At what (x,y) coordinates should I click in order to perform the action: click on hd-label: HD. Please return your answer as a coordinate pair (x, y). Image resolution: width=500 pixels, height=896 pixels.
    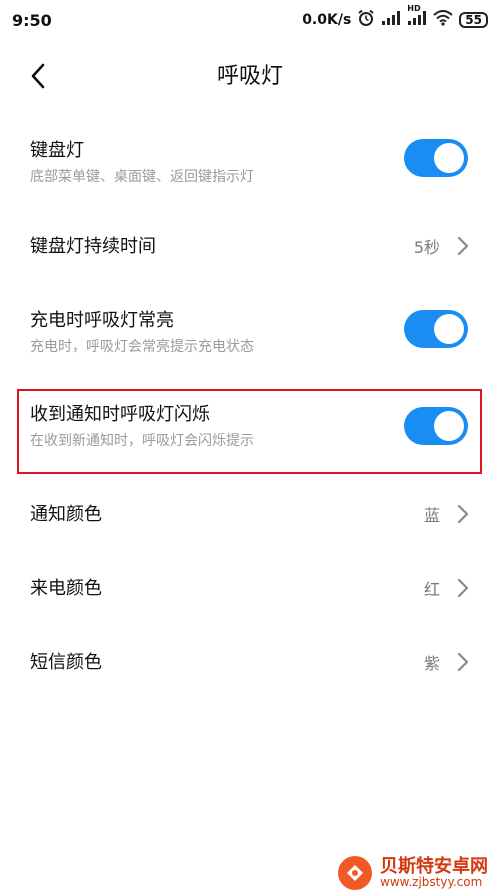
    Looking at the image, I should click on (414, 8).